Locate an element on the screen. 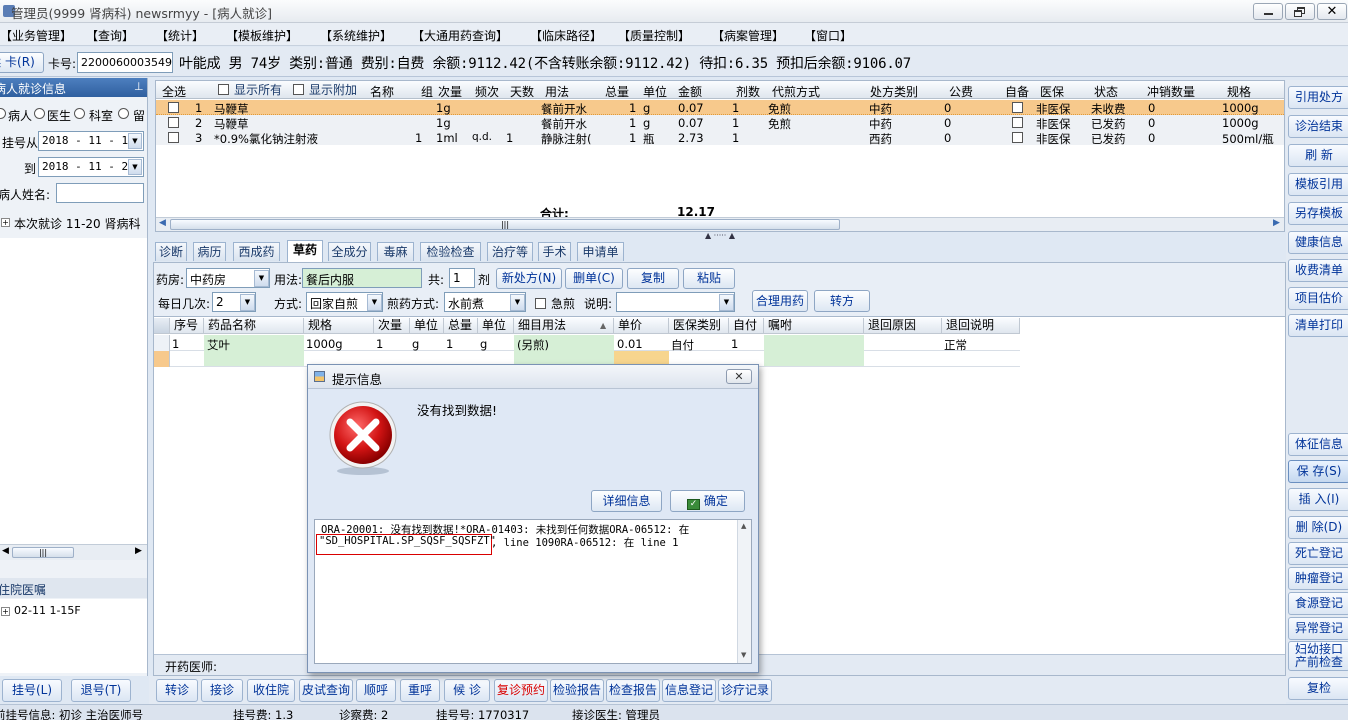 This screenshot has height=720, width=1348. waiting-button: 候 诊 is located at coordinates (467, 690).